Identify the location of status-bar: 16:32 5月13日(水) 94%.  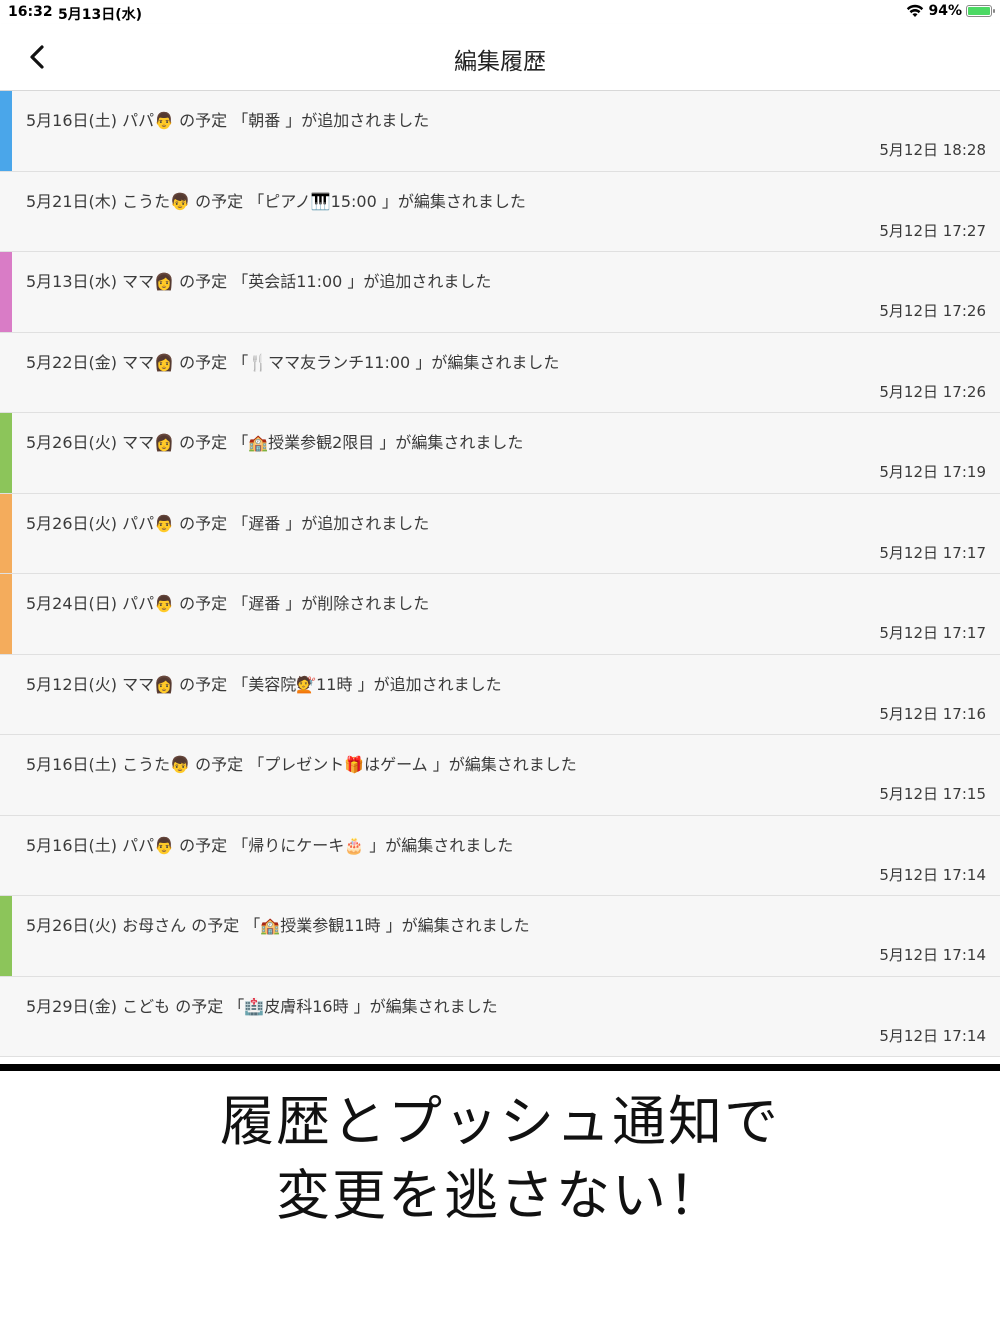
(500, 12).